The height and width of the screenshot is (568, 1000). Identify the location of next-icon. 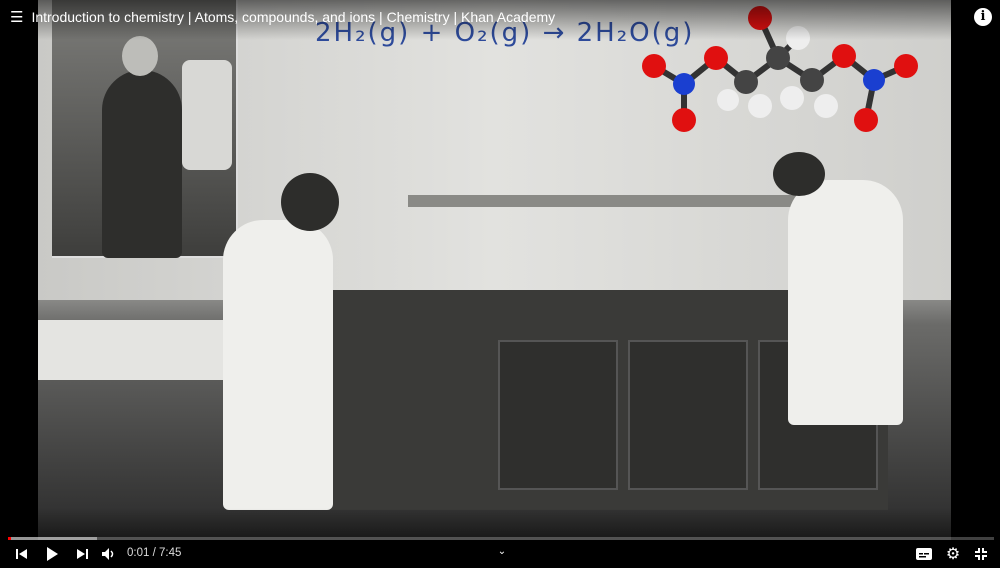
(82, 554).